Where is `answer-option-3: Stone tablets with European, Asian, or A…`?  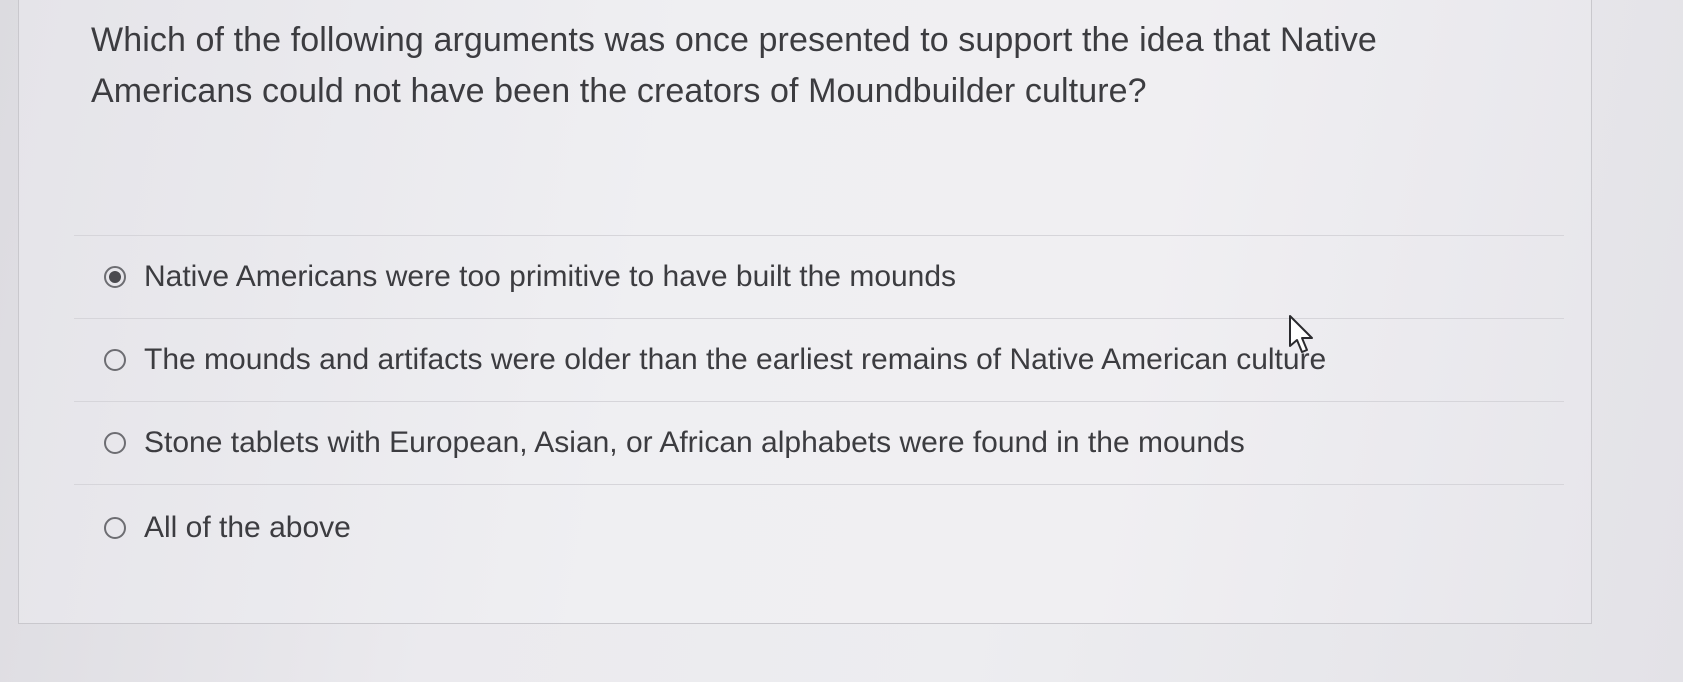
answer-option-3: Stone tablets with European, Asian, or A… is located at coordinates (819, 442).